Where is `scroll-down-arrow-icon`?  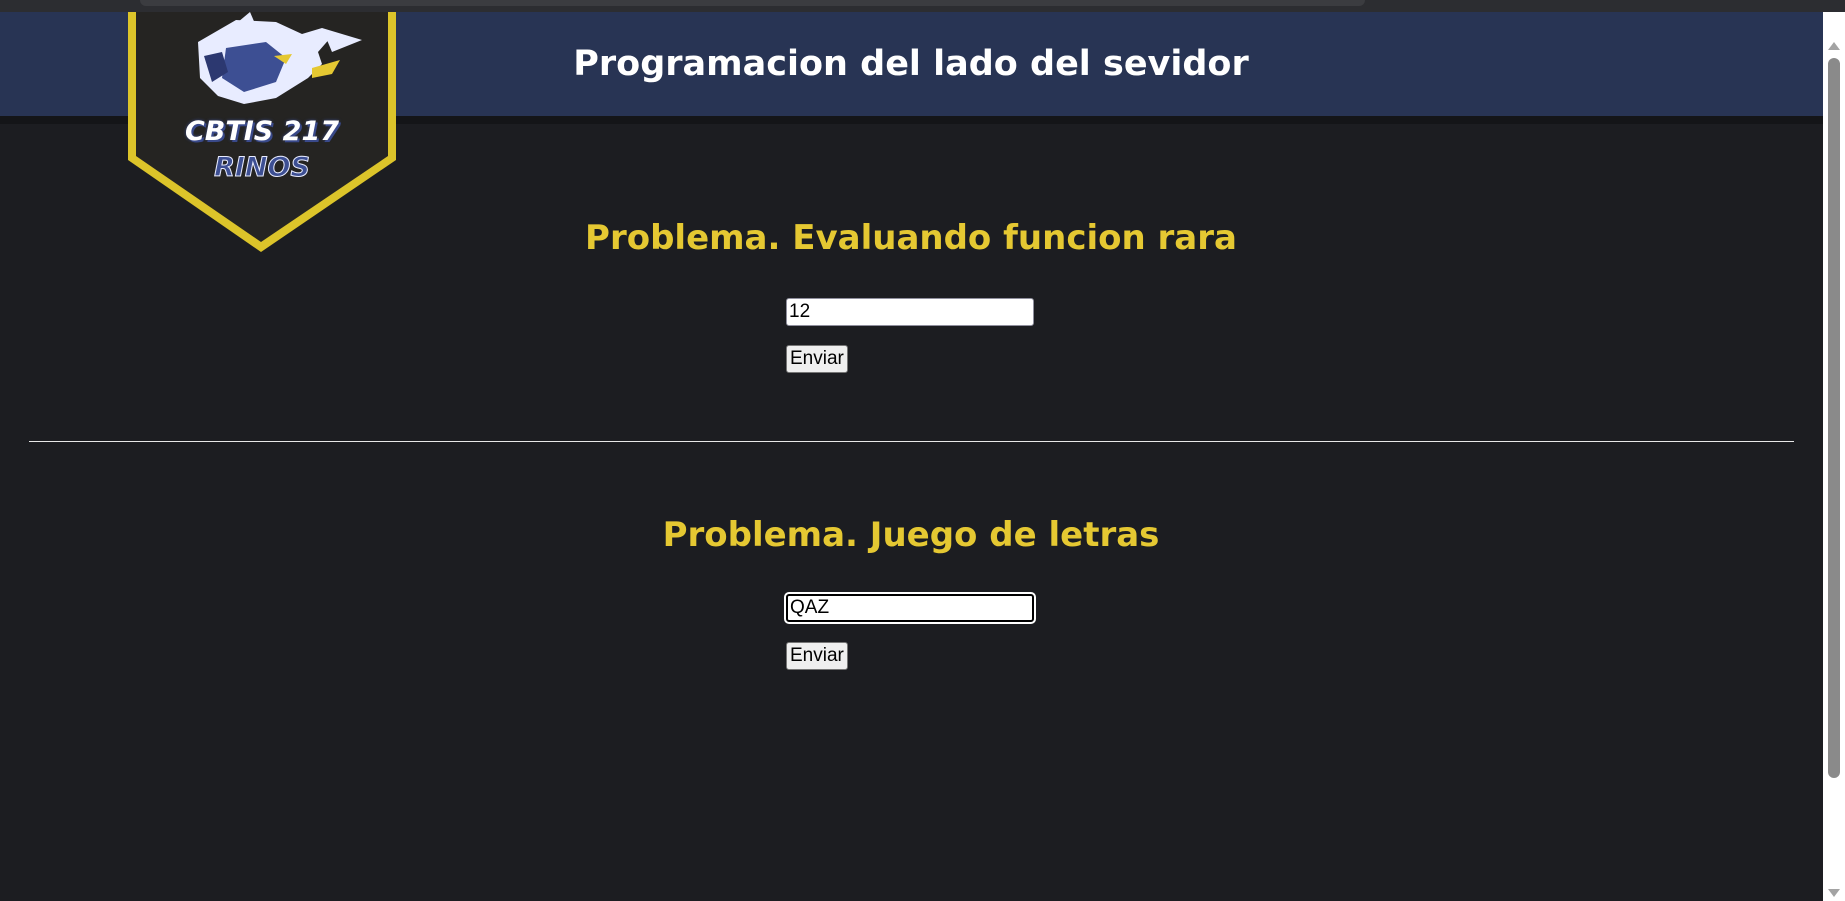 scroll-down-arrow-icon is located at coordinates (1834, 893).